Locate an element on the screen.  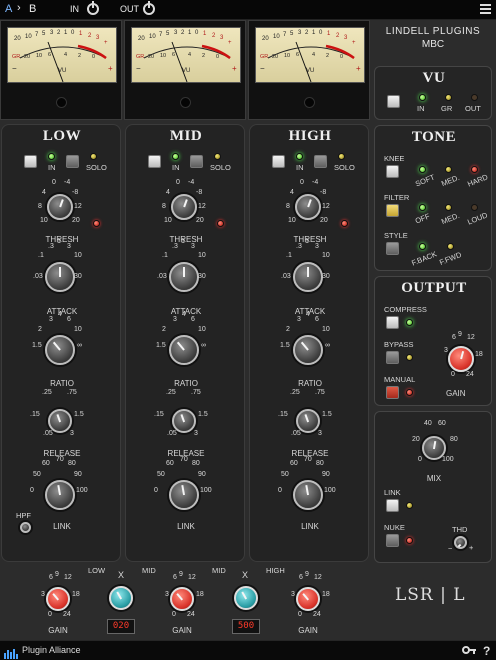
output-gain-knob-tick: 9 is located at coordinates (460, 334).